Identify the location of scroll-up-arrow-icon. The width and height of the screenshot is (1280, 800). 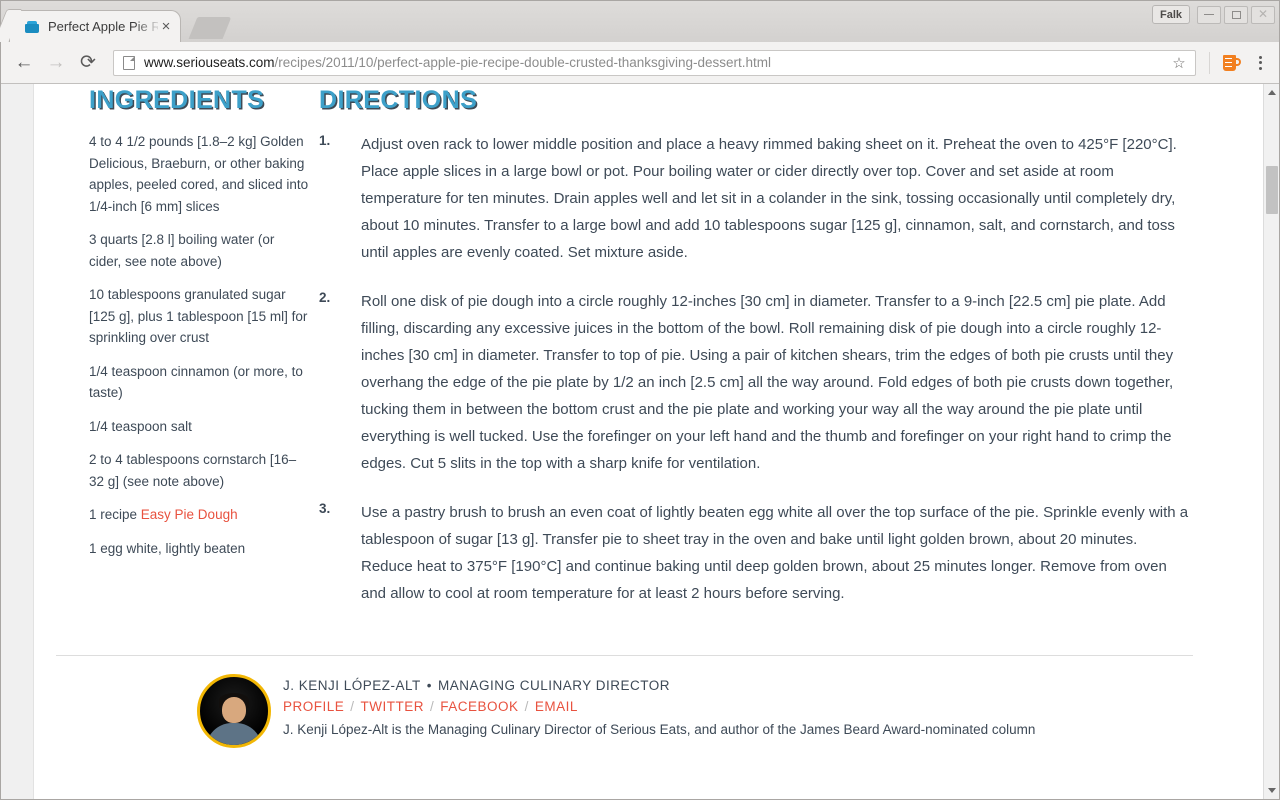
(1271, 92).